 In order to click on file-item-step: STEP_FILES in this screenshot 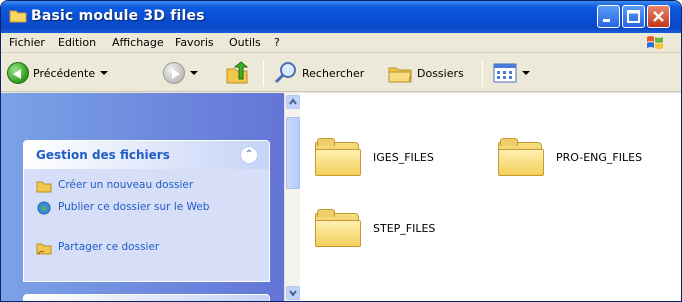, I will do `click(375, 228)`.